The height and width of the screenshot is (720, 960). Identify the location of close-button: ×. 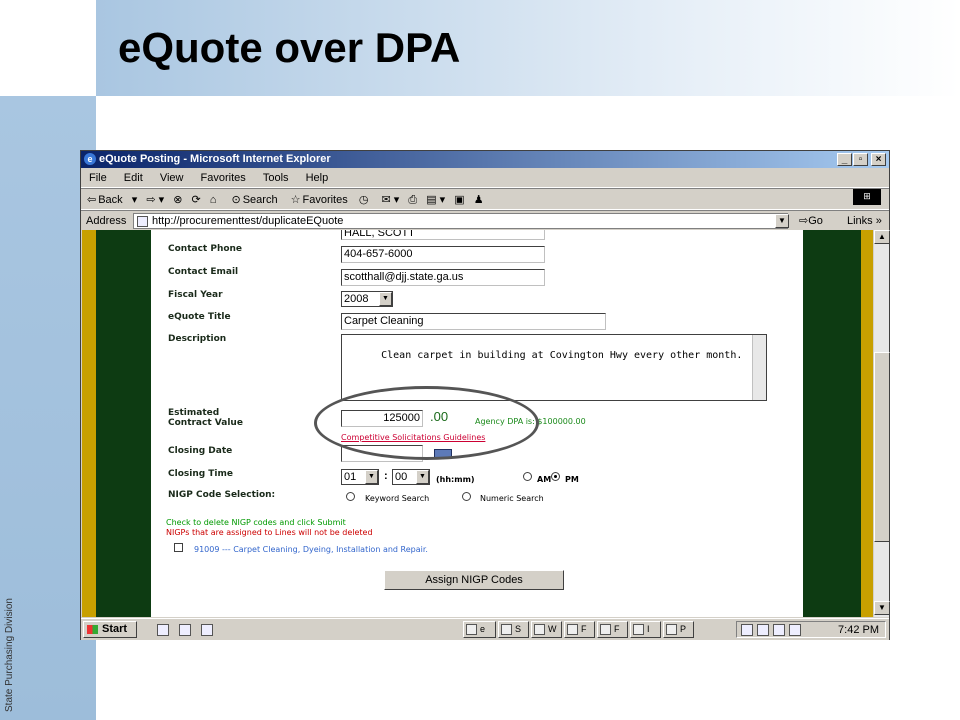
(878, 159).